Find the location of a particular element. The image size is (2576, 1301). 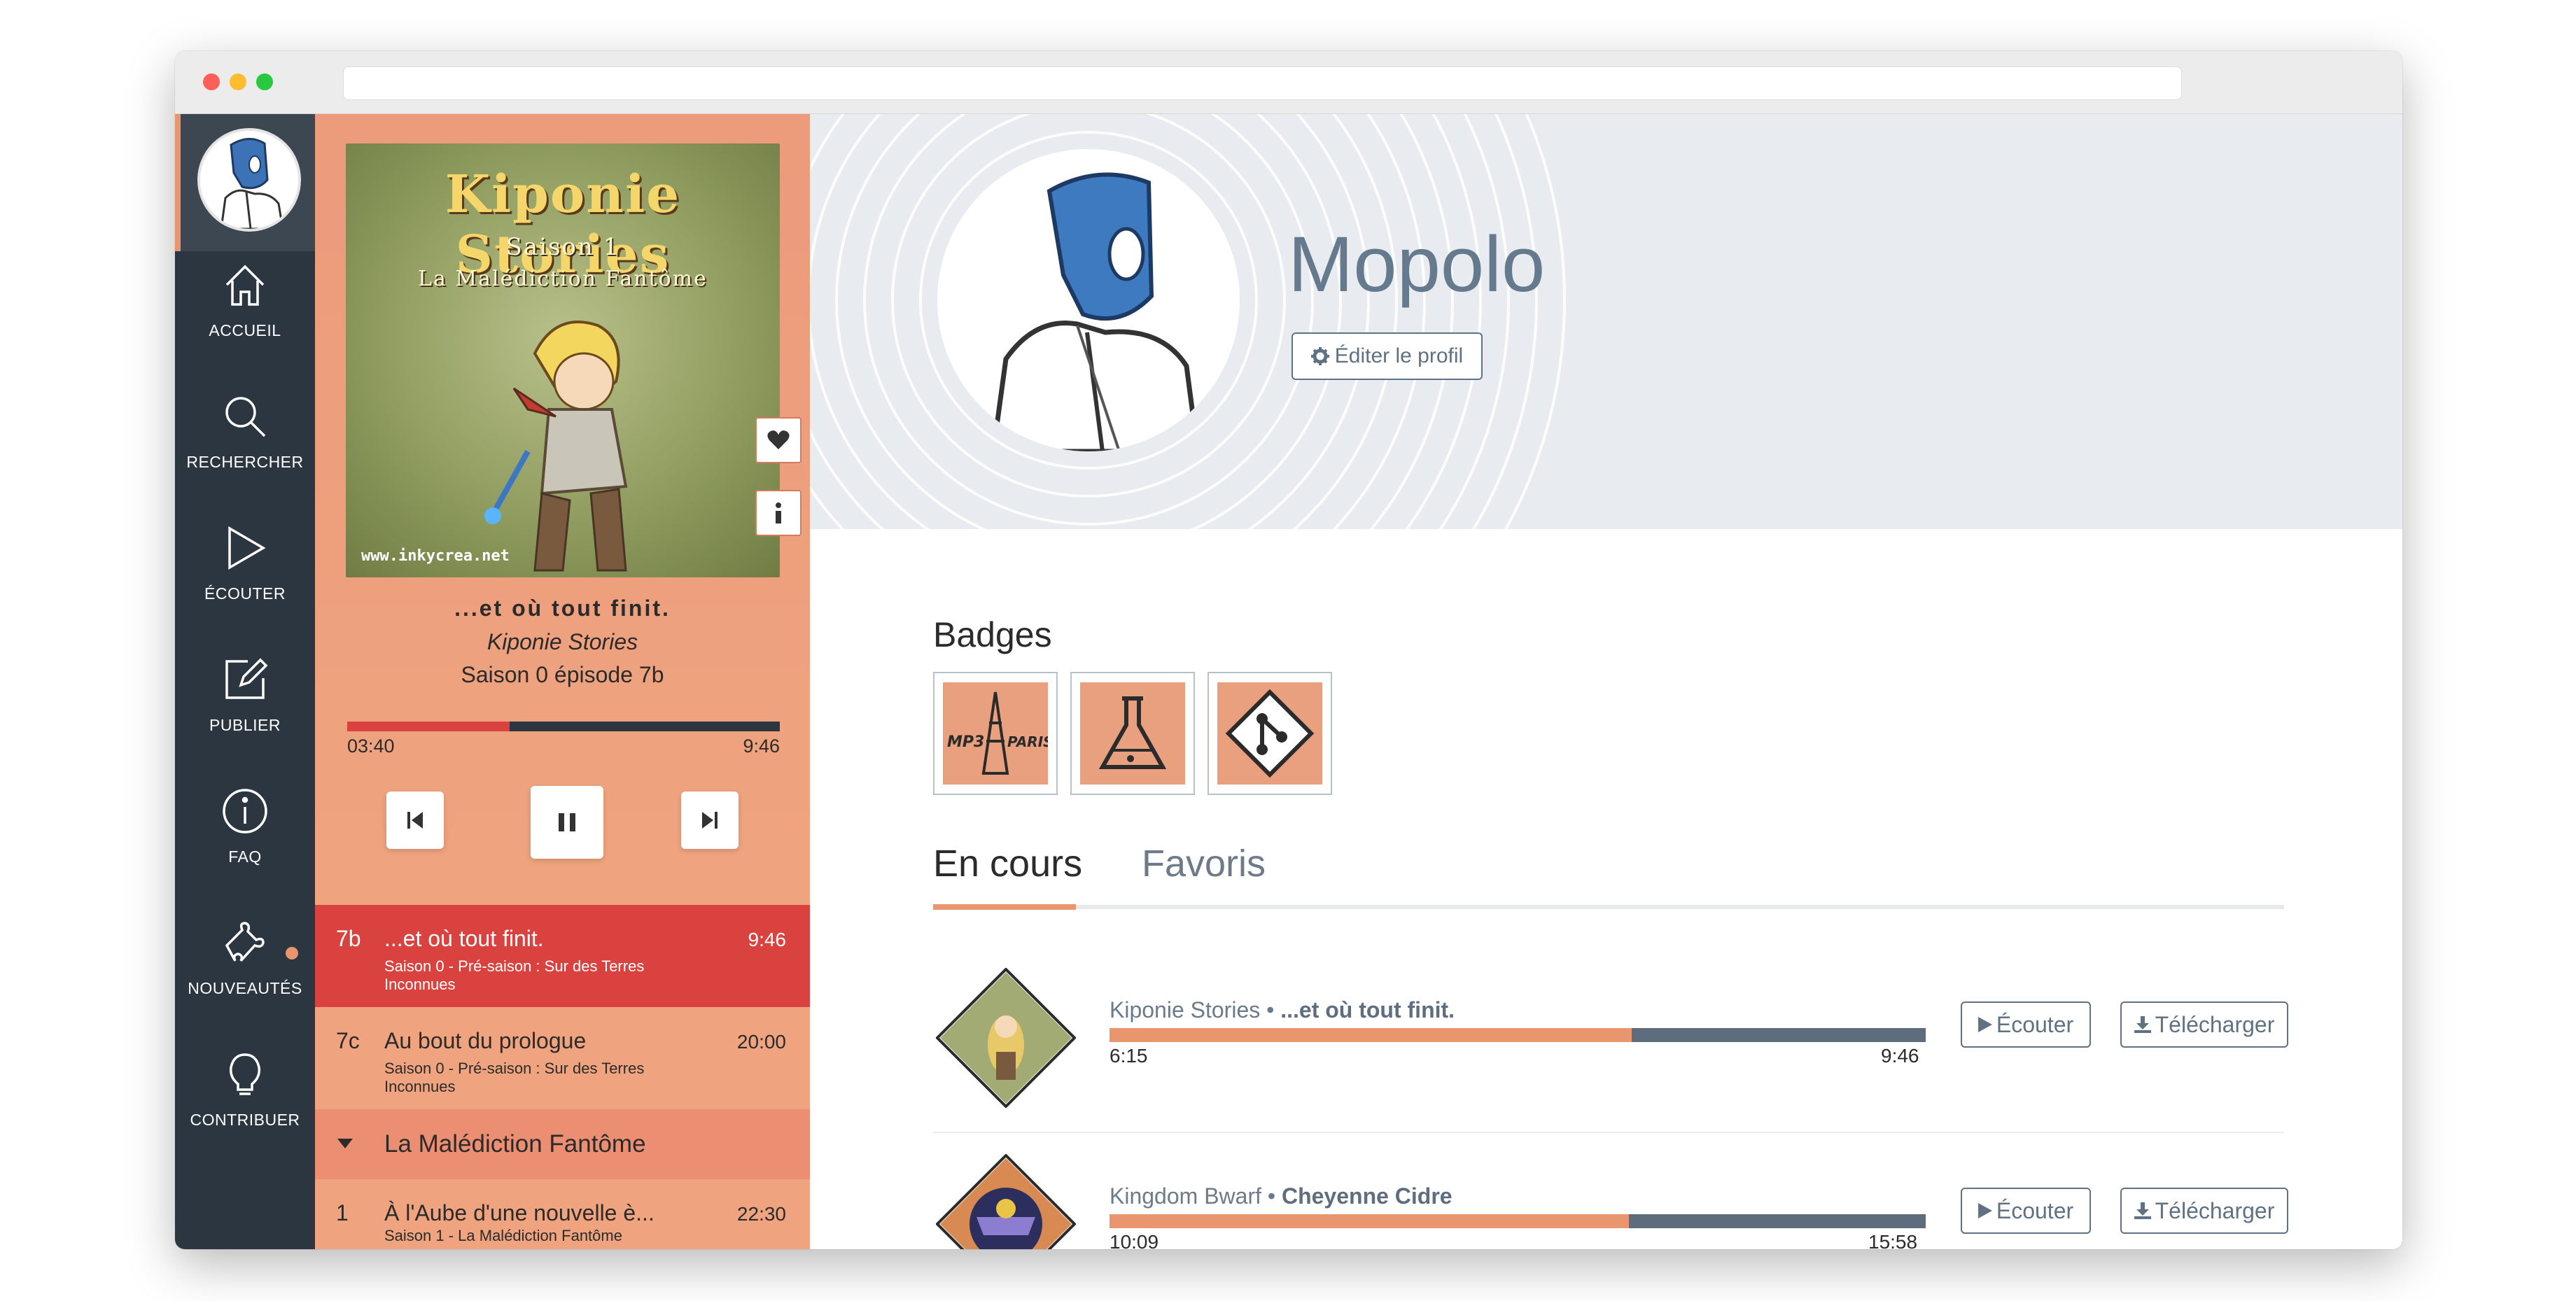

in-progress-meta: Kiponie Stories • ...et où tout finit. is located at coordinates (1282, 1009).